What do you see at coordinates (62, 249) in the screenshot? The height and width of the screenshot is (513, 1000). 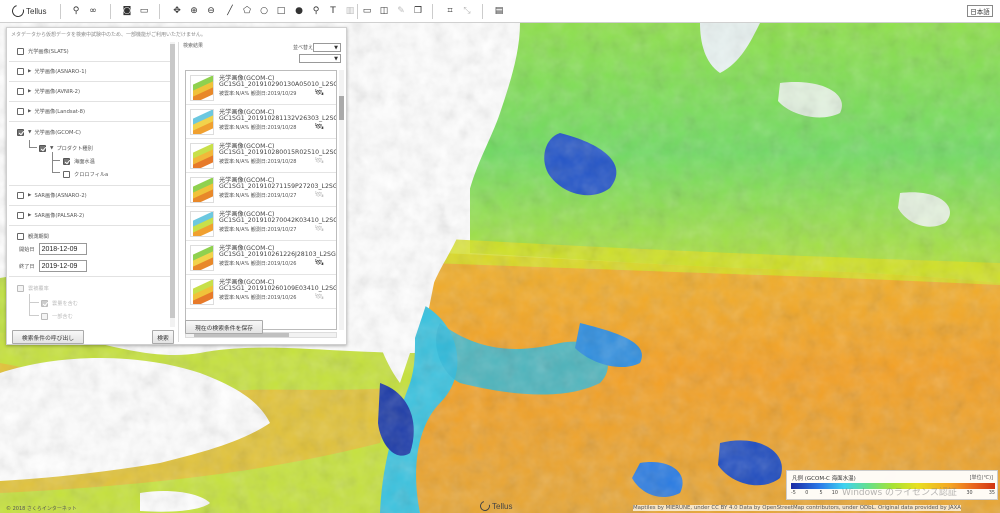 I see `start-date-input: 2018-12-09` at bounding box center [62, 249].